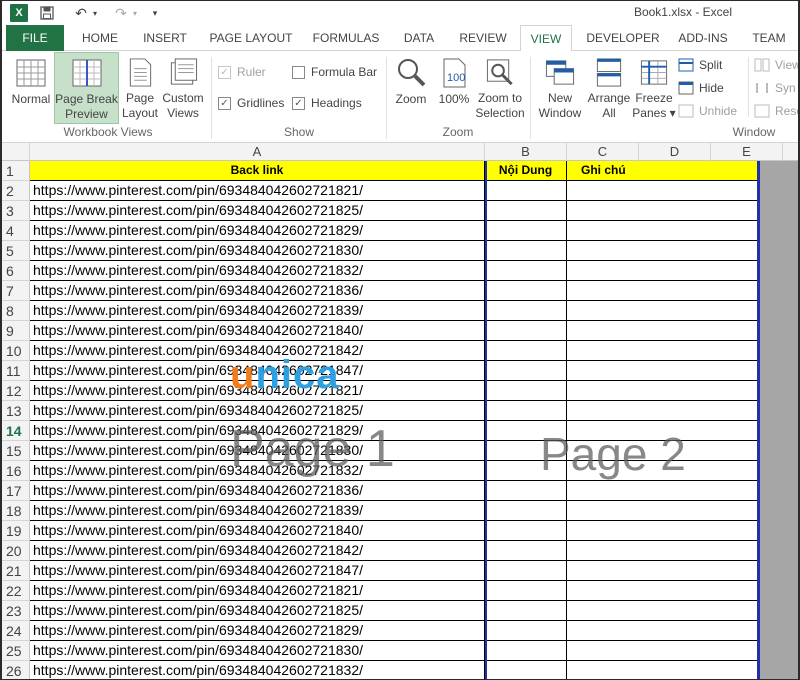  Describe the element at coordinates (500, 87) in the screenshot. I see `zoom-to-selection-button: Zoom to Selection` at that location.